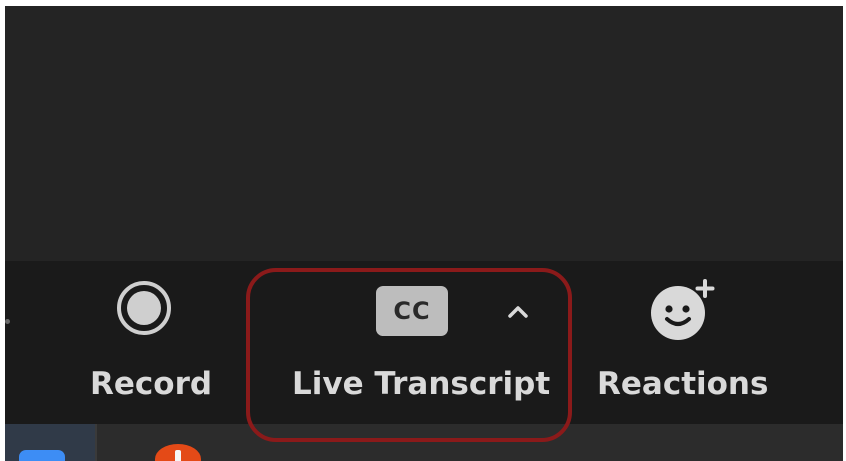  I want to click on taskbar-divider, so click(96, 442).